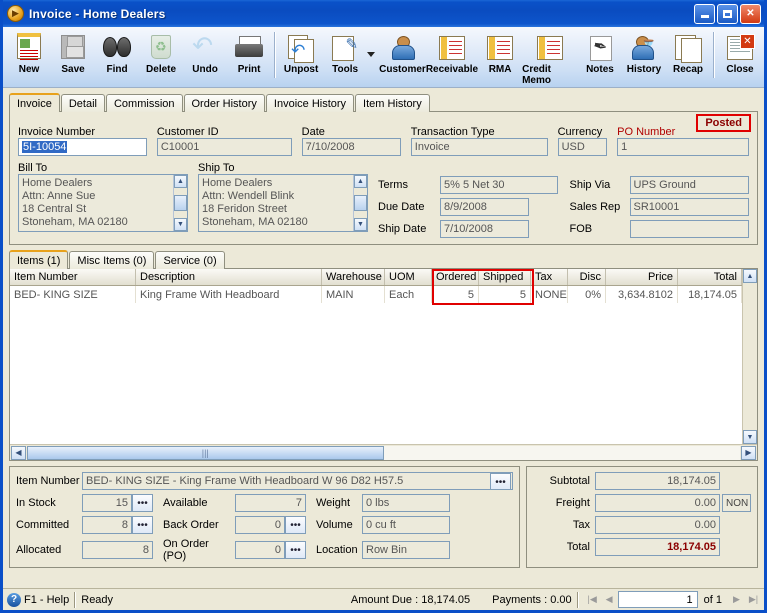  What do you see at coordinates (82, 147) in the screenshot?
I see `invoice-number-input: 5I-10054` at bounding box center [82, 147].